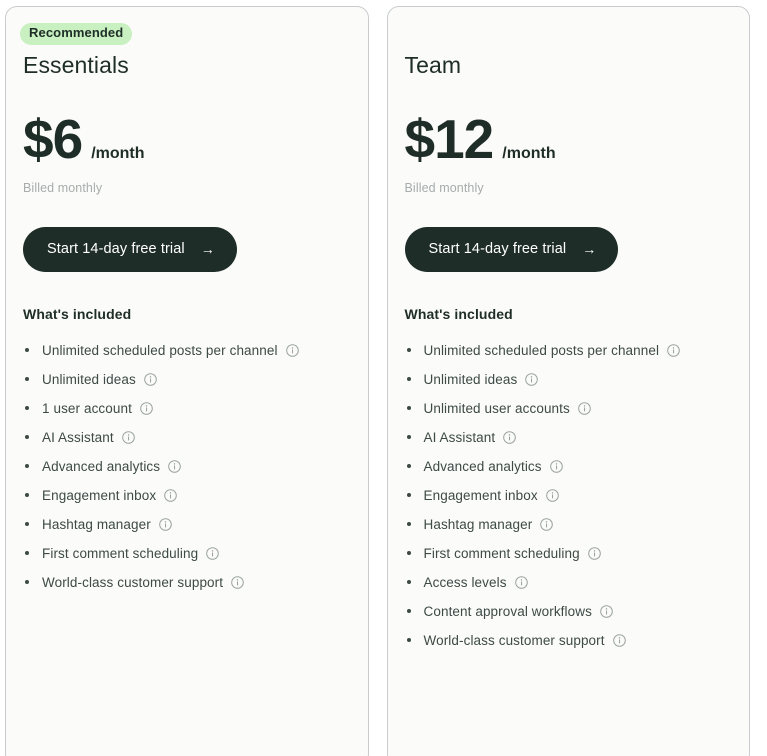 This screenshot has height=756, width=767. What do you see at coordinates (465, 582) in the screenshot?
I see `feature-label: Access levels` at bounding box center [465, 582].